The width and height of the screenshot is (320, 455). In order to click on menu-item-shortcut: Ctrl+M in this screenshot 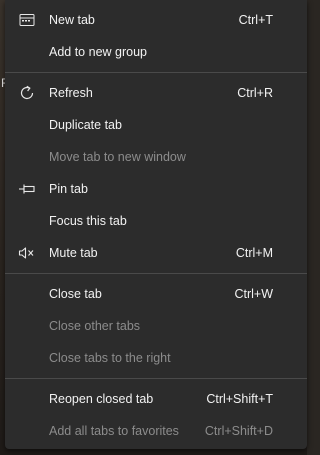, I will do `click(254, 253)`.